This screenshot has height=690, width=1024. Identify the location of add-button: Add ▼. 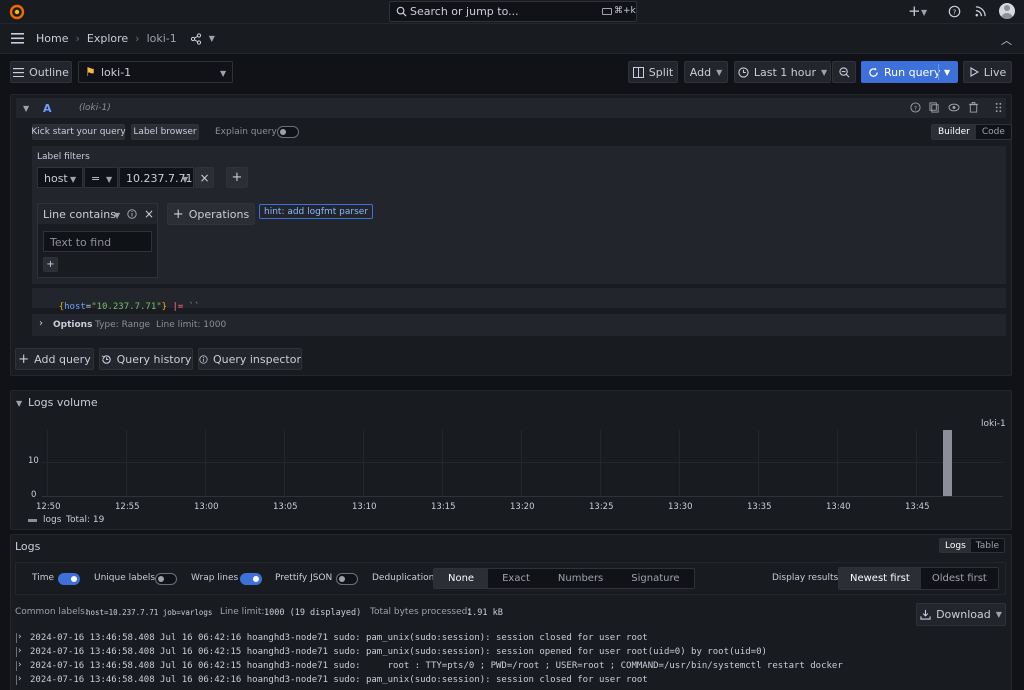
(706, 72).